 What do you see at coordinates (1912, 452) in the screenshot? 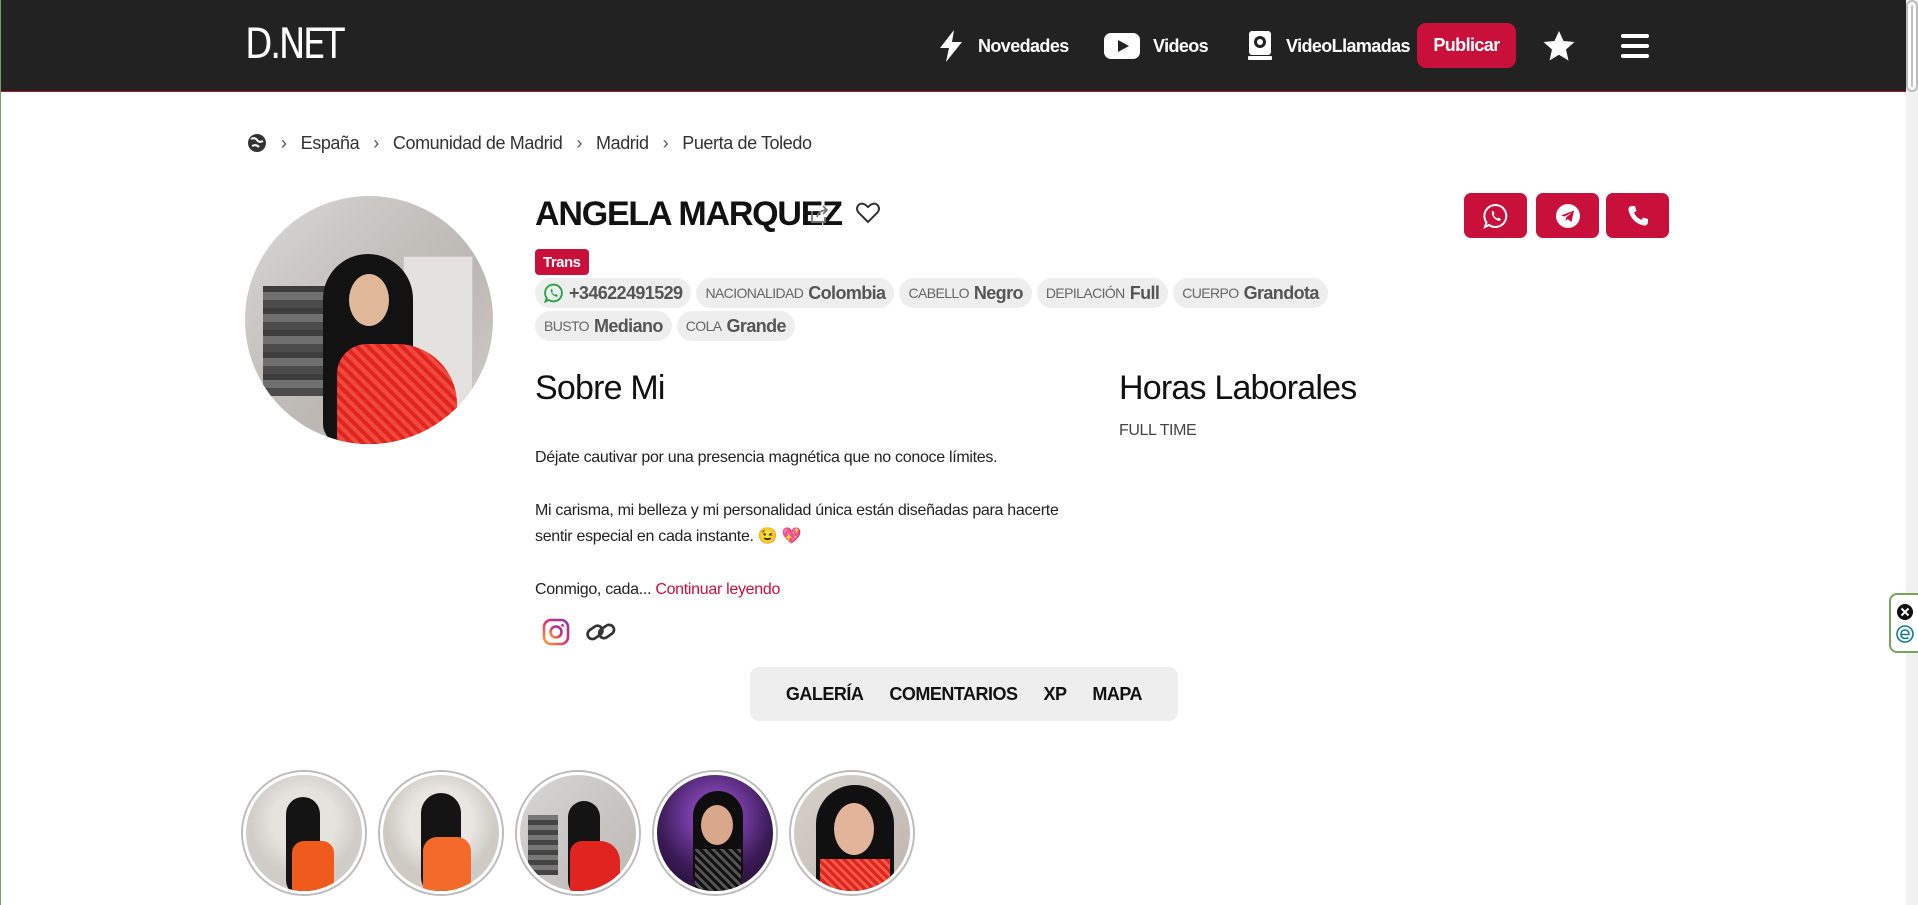
I see `page-scrollbar` at bounding box center [1912, 452].